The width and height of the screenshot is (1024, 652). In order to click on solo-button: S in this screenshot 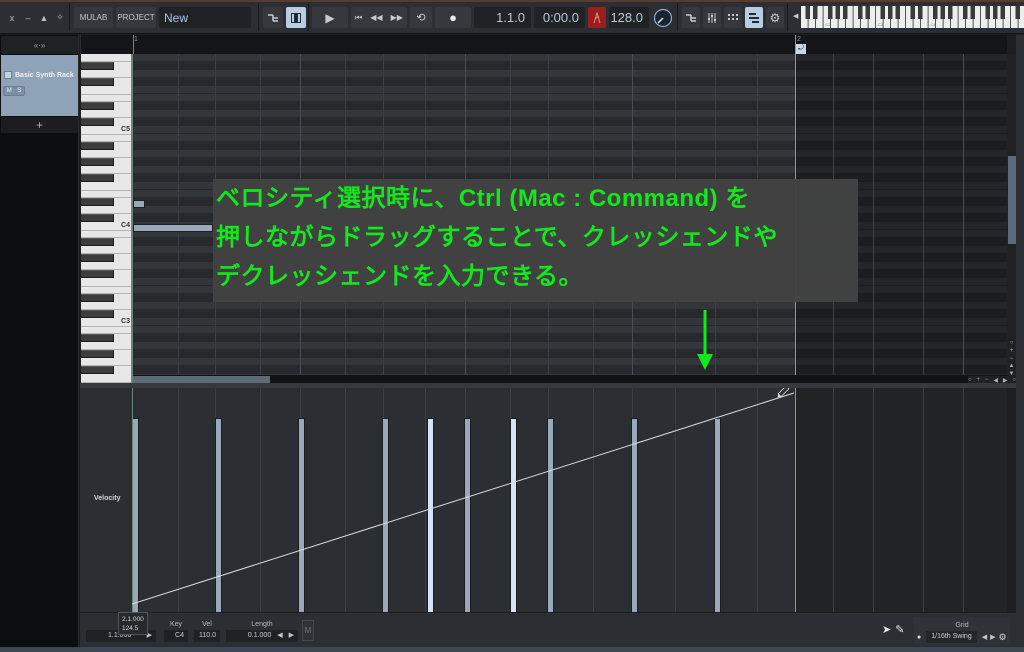, I will do `click(19, 91)`.